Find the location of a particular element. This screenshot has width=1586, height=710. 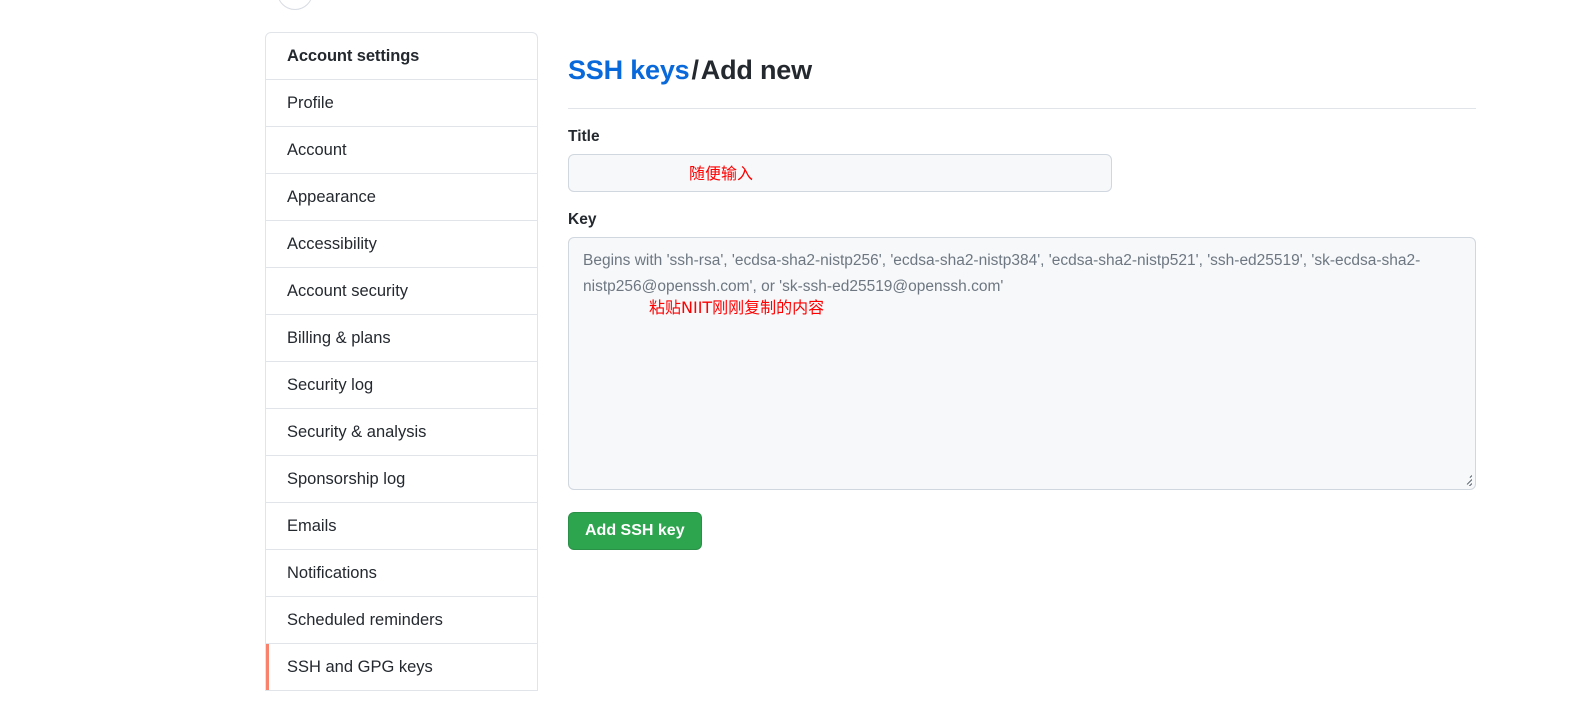

title-input-wrapper: 随便输入 is located at coordinates (840, 173).